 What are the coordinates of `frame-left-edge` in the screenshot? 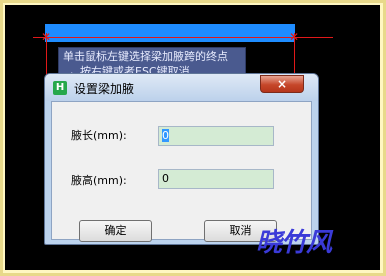 It's located at (1, 138).